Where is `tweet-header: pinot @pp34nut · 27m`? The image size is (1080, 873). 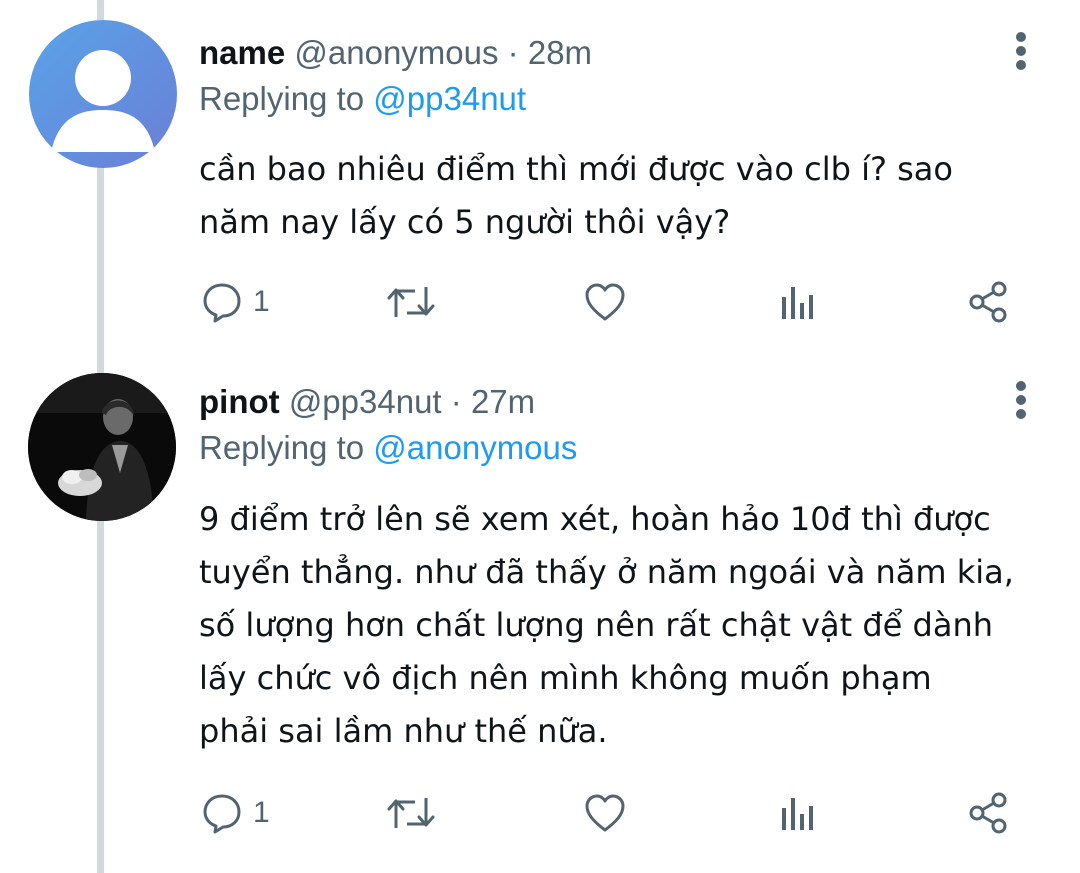
tweet-header: pinot @pp34nut · 27m is located at coordinates (367, 402).